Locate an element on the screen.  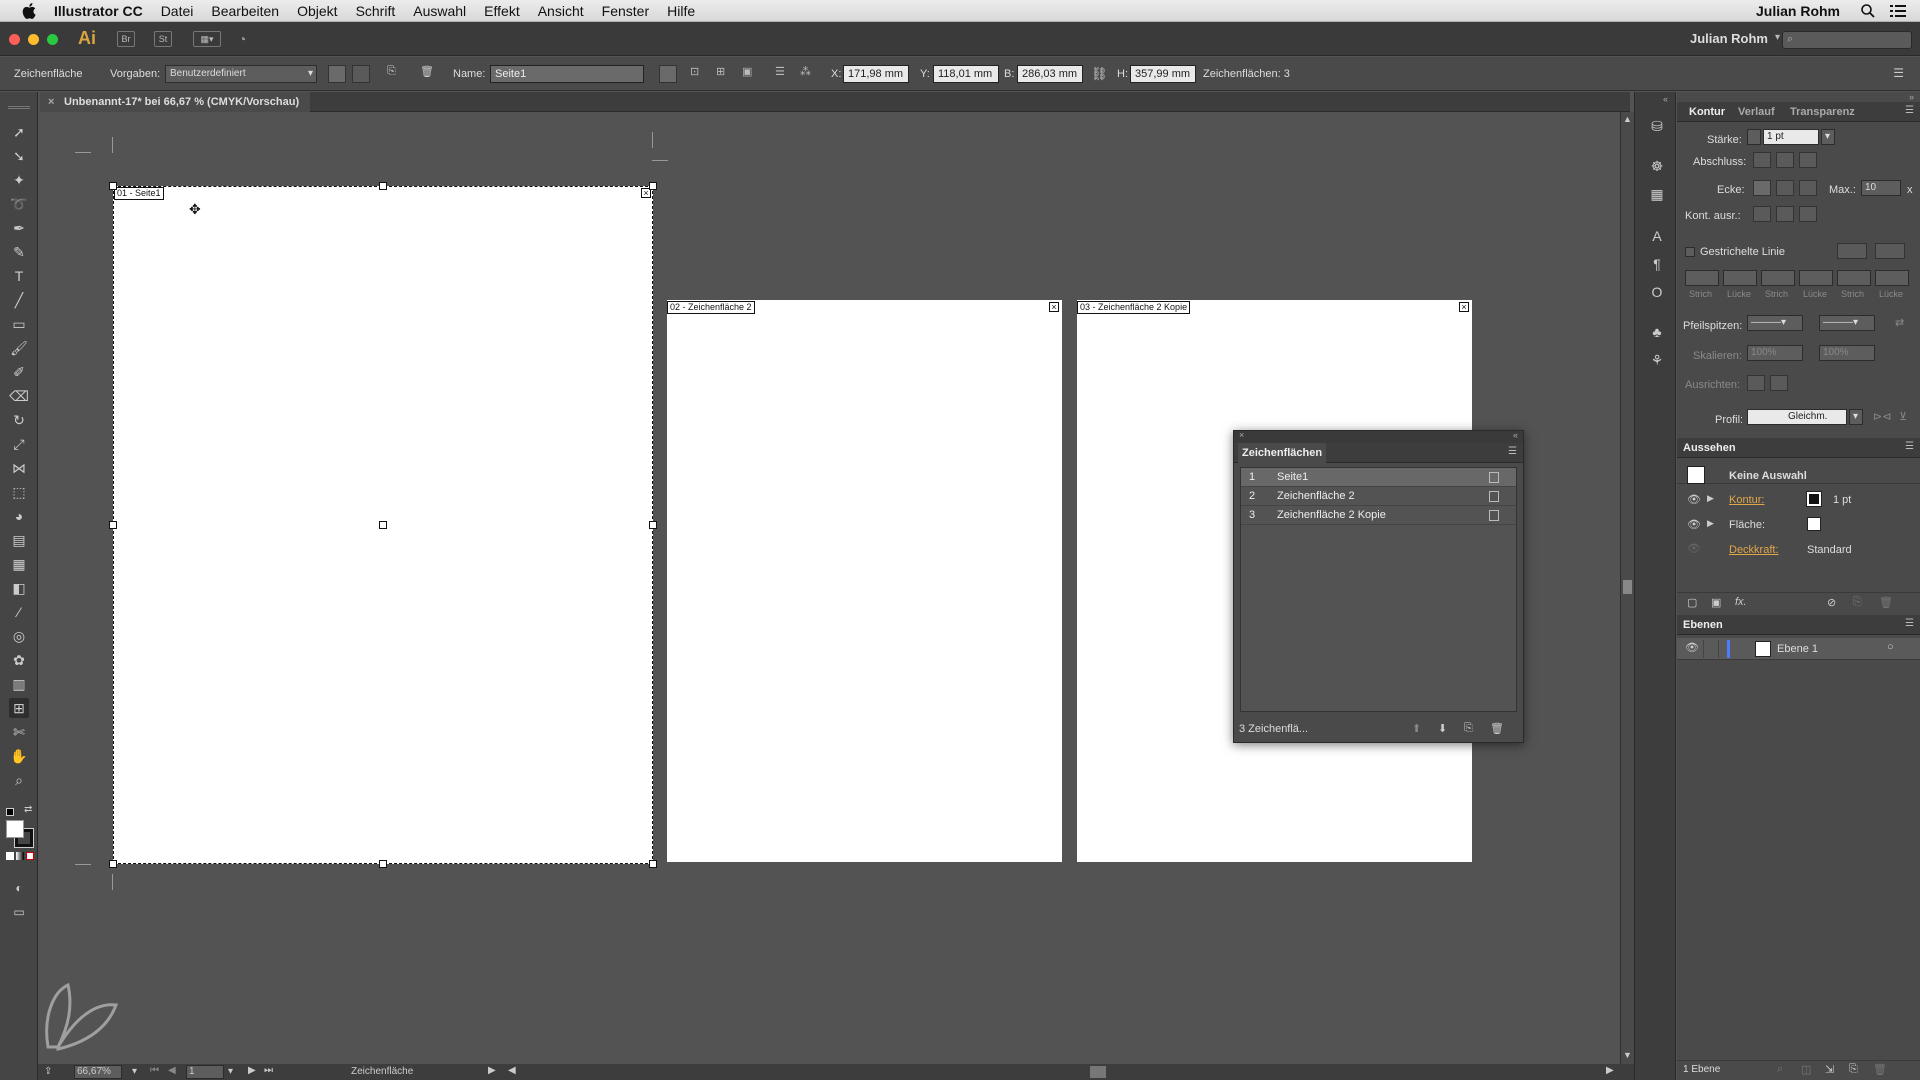
scroll-thumb is located at coordinates (1627, 587).